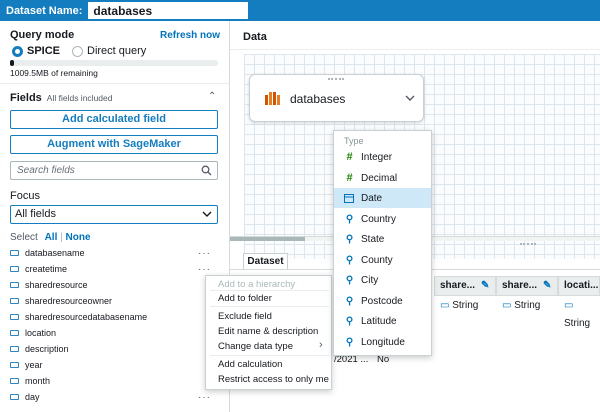 The height and width of the screenshot is (412, 600). Describe the element at coordinates (114, 119) in the screenshot. I see `add-calculated-field-button: Add calculated field` at that location.